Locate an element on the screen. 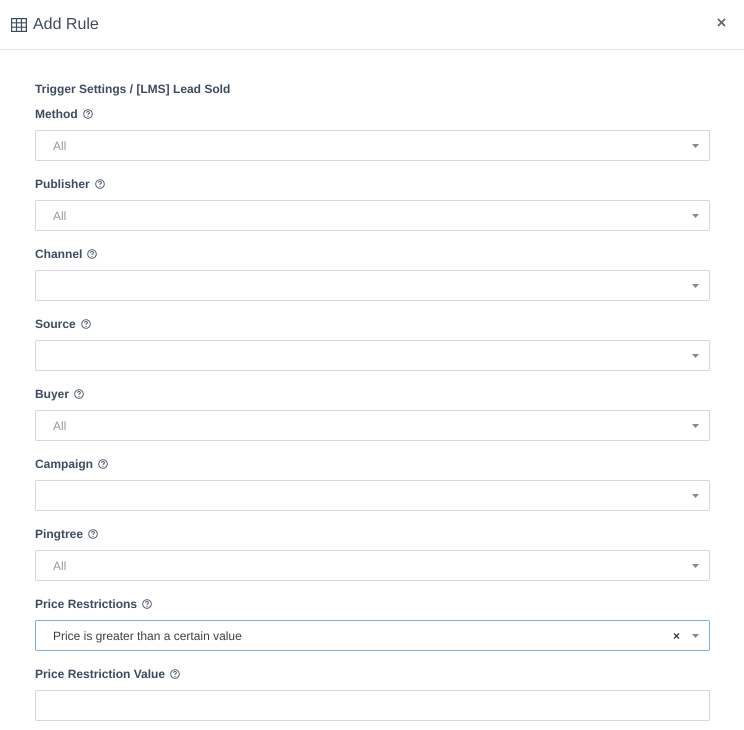 The width and height of the screenshot is (744, 730). close-icon is located at coordinates (721, 22).